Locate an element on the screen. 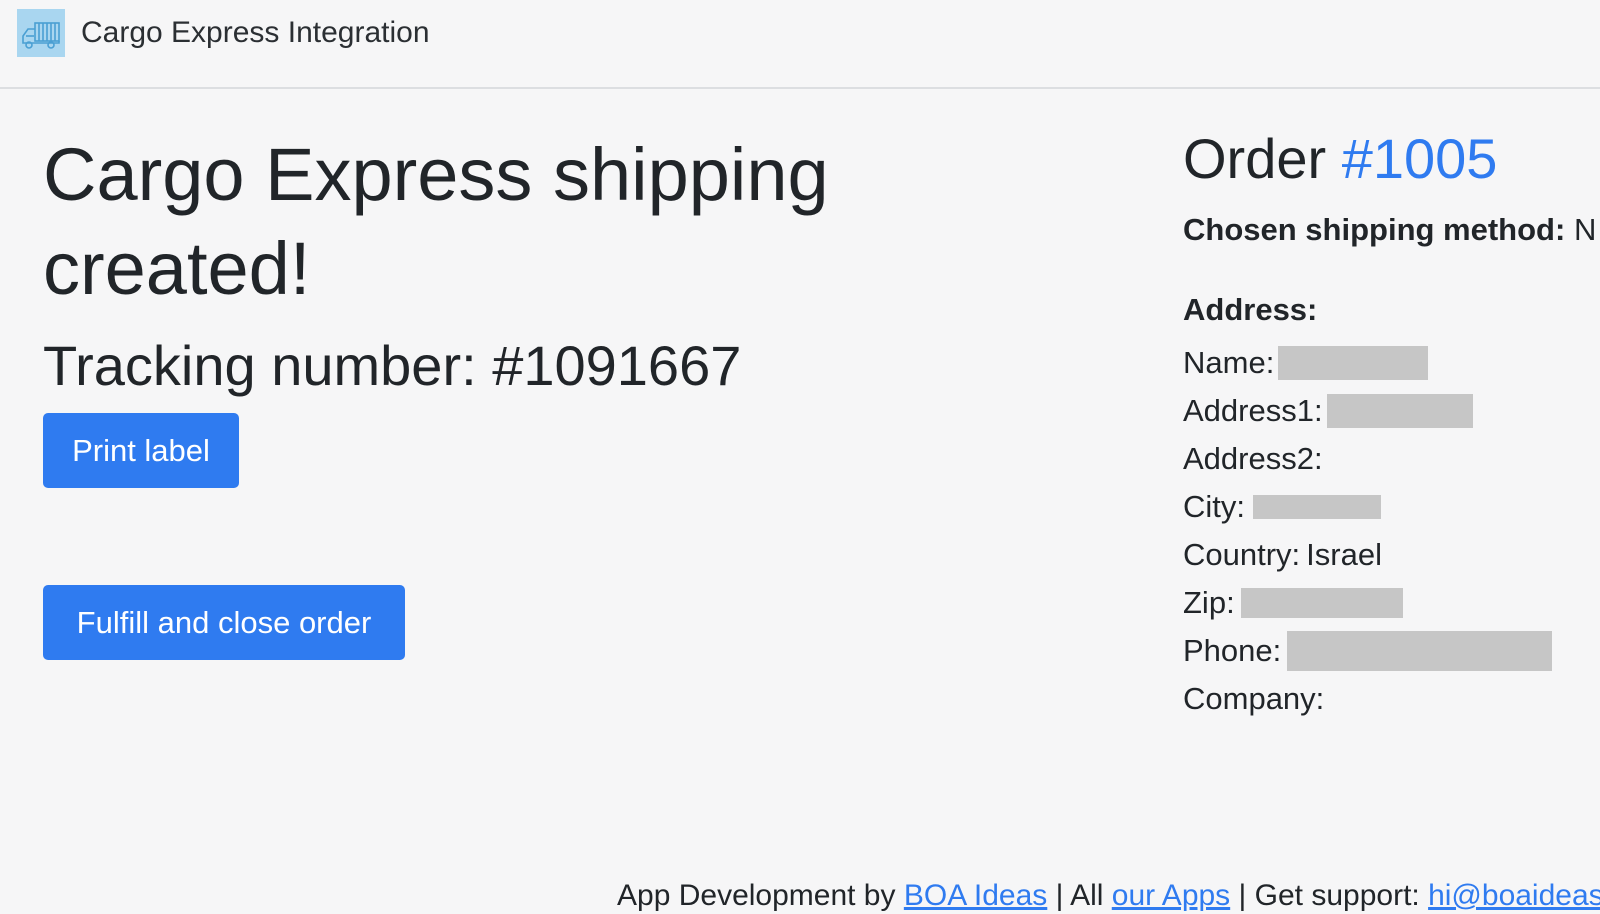  our-apps-link: our Apps is located at coordinates (1171, 895).